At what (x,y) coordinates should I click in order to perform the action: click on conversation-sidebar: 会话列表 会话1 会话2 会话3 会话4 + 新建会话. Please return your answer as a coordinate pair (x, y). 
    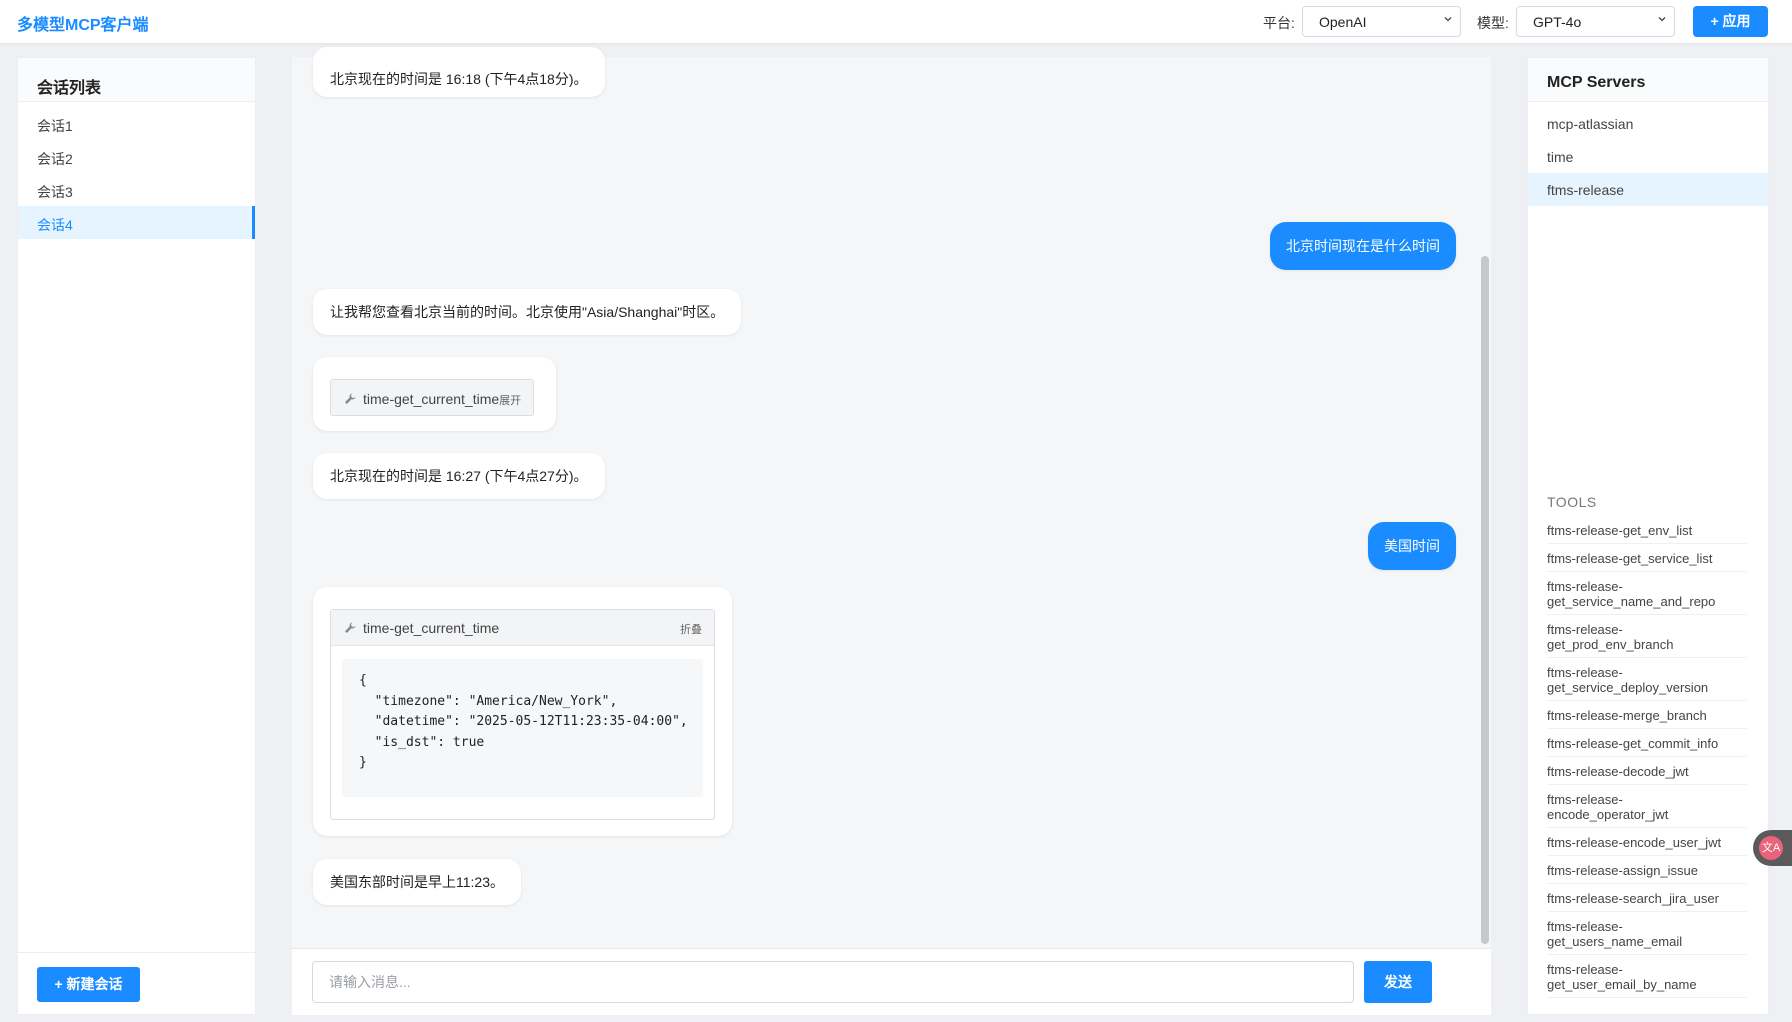
    Looking at the image, I should click on (136, 536).